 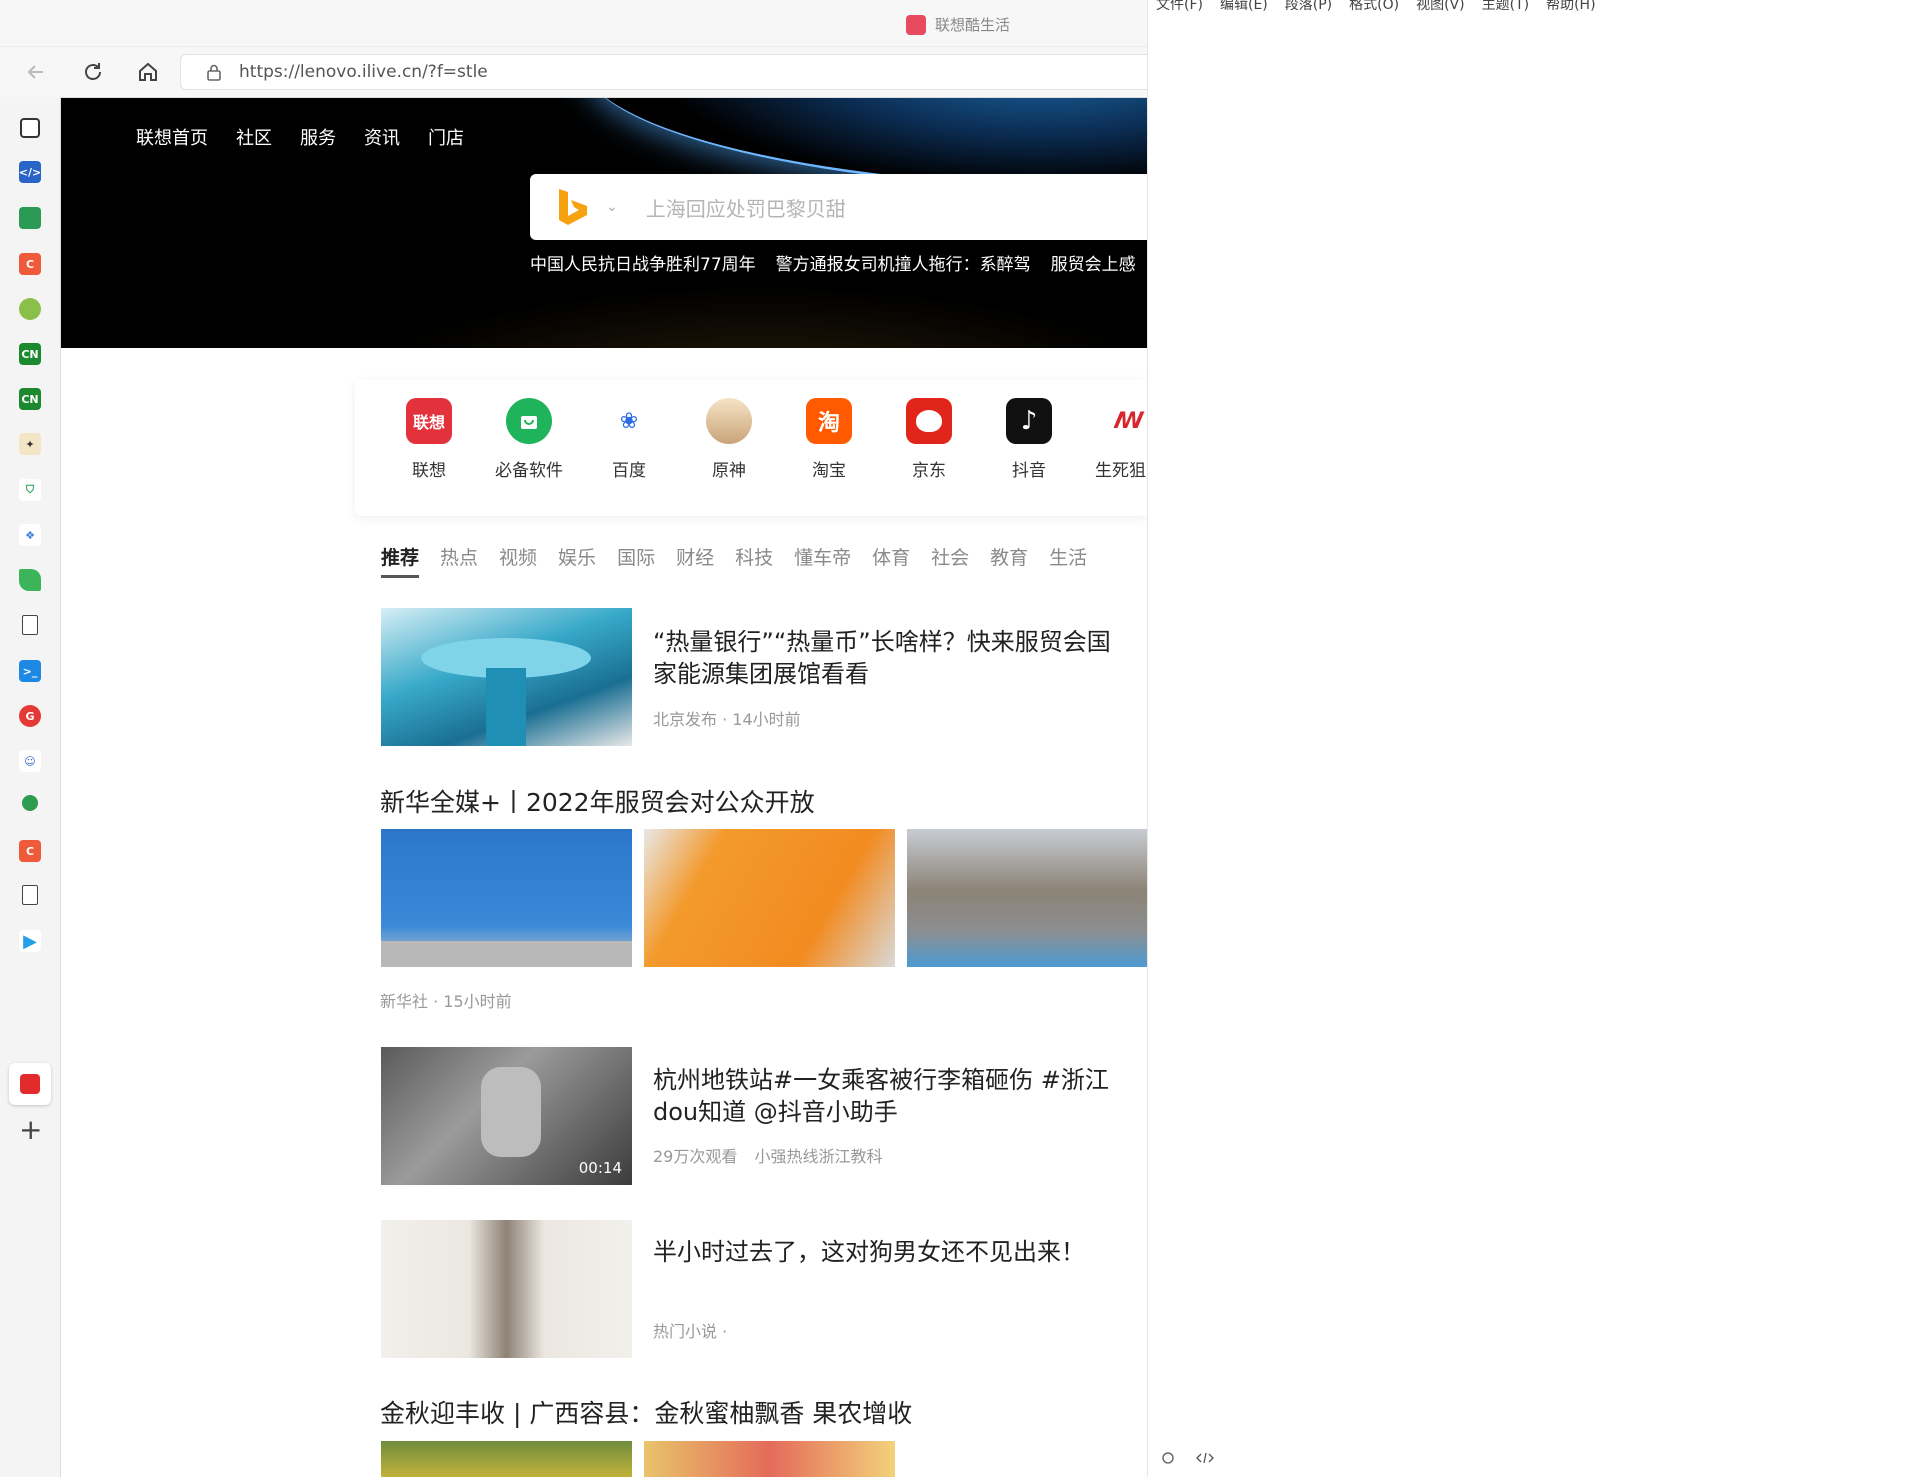 I want to click on menu-format: 格式(O), so click(x=1374, y=7).